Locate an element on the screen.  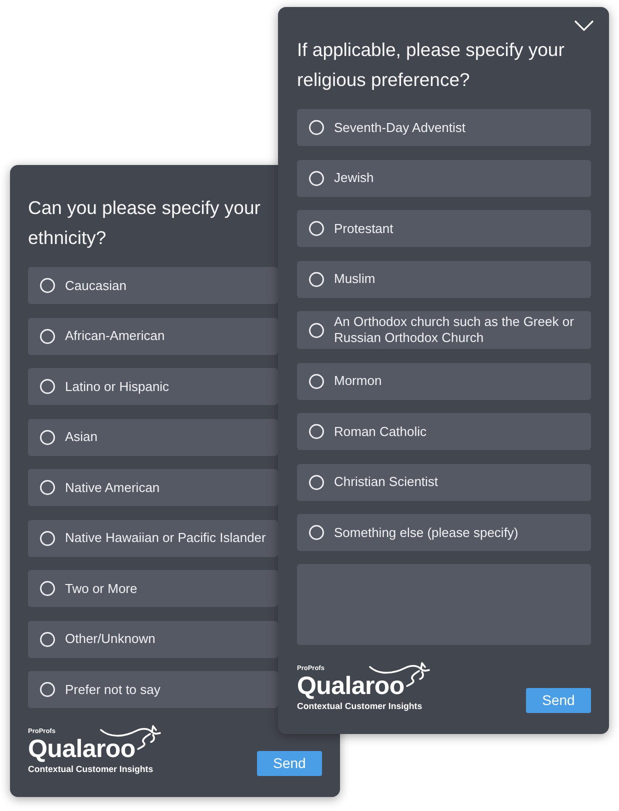
chevron-down-icon is located at coordinates (584, 25).